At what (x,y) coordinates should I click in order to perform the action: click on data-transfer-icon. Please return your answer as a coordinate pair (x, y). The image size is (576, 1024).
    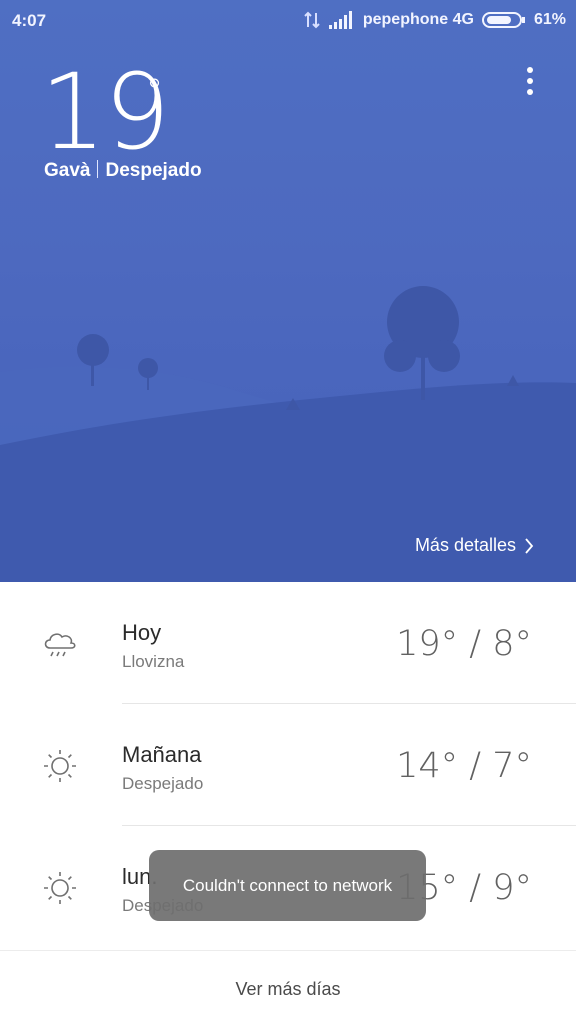
    Looking at the image, I should click on (312, 20).